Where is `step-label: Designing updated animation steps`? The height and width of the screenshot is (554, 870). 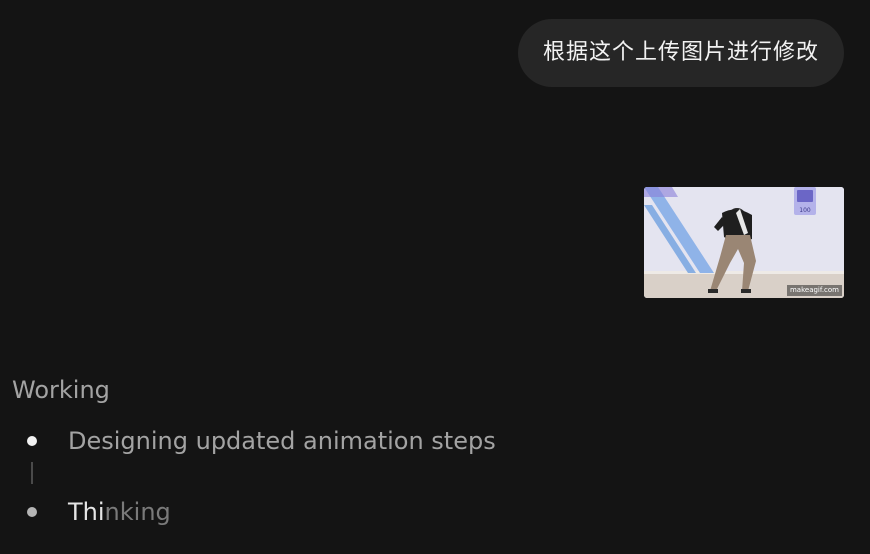 step-label: Designing updated animation steps is located at coordinates (282, 441).